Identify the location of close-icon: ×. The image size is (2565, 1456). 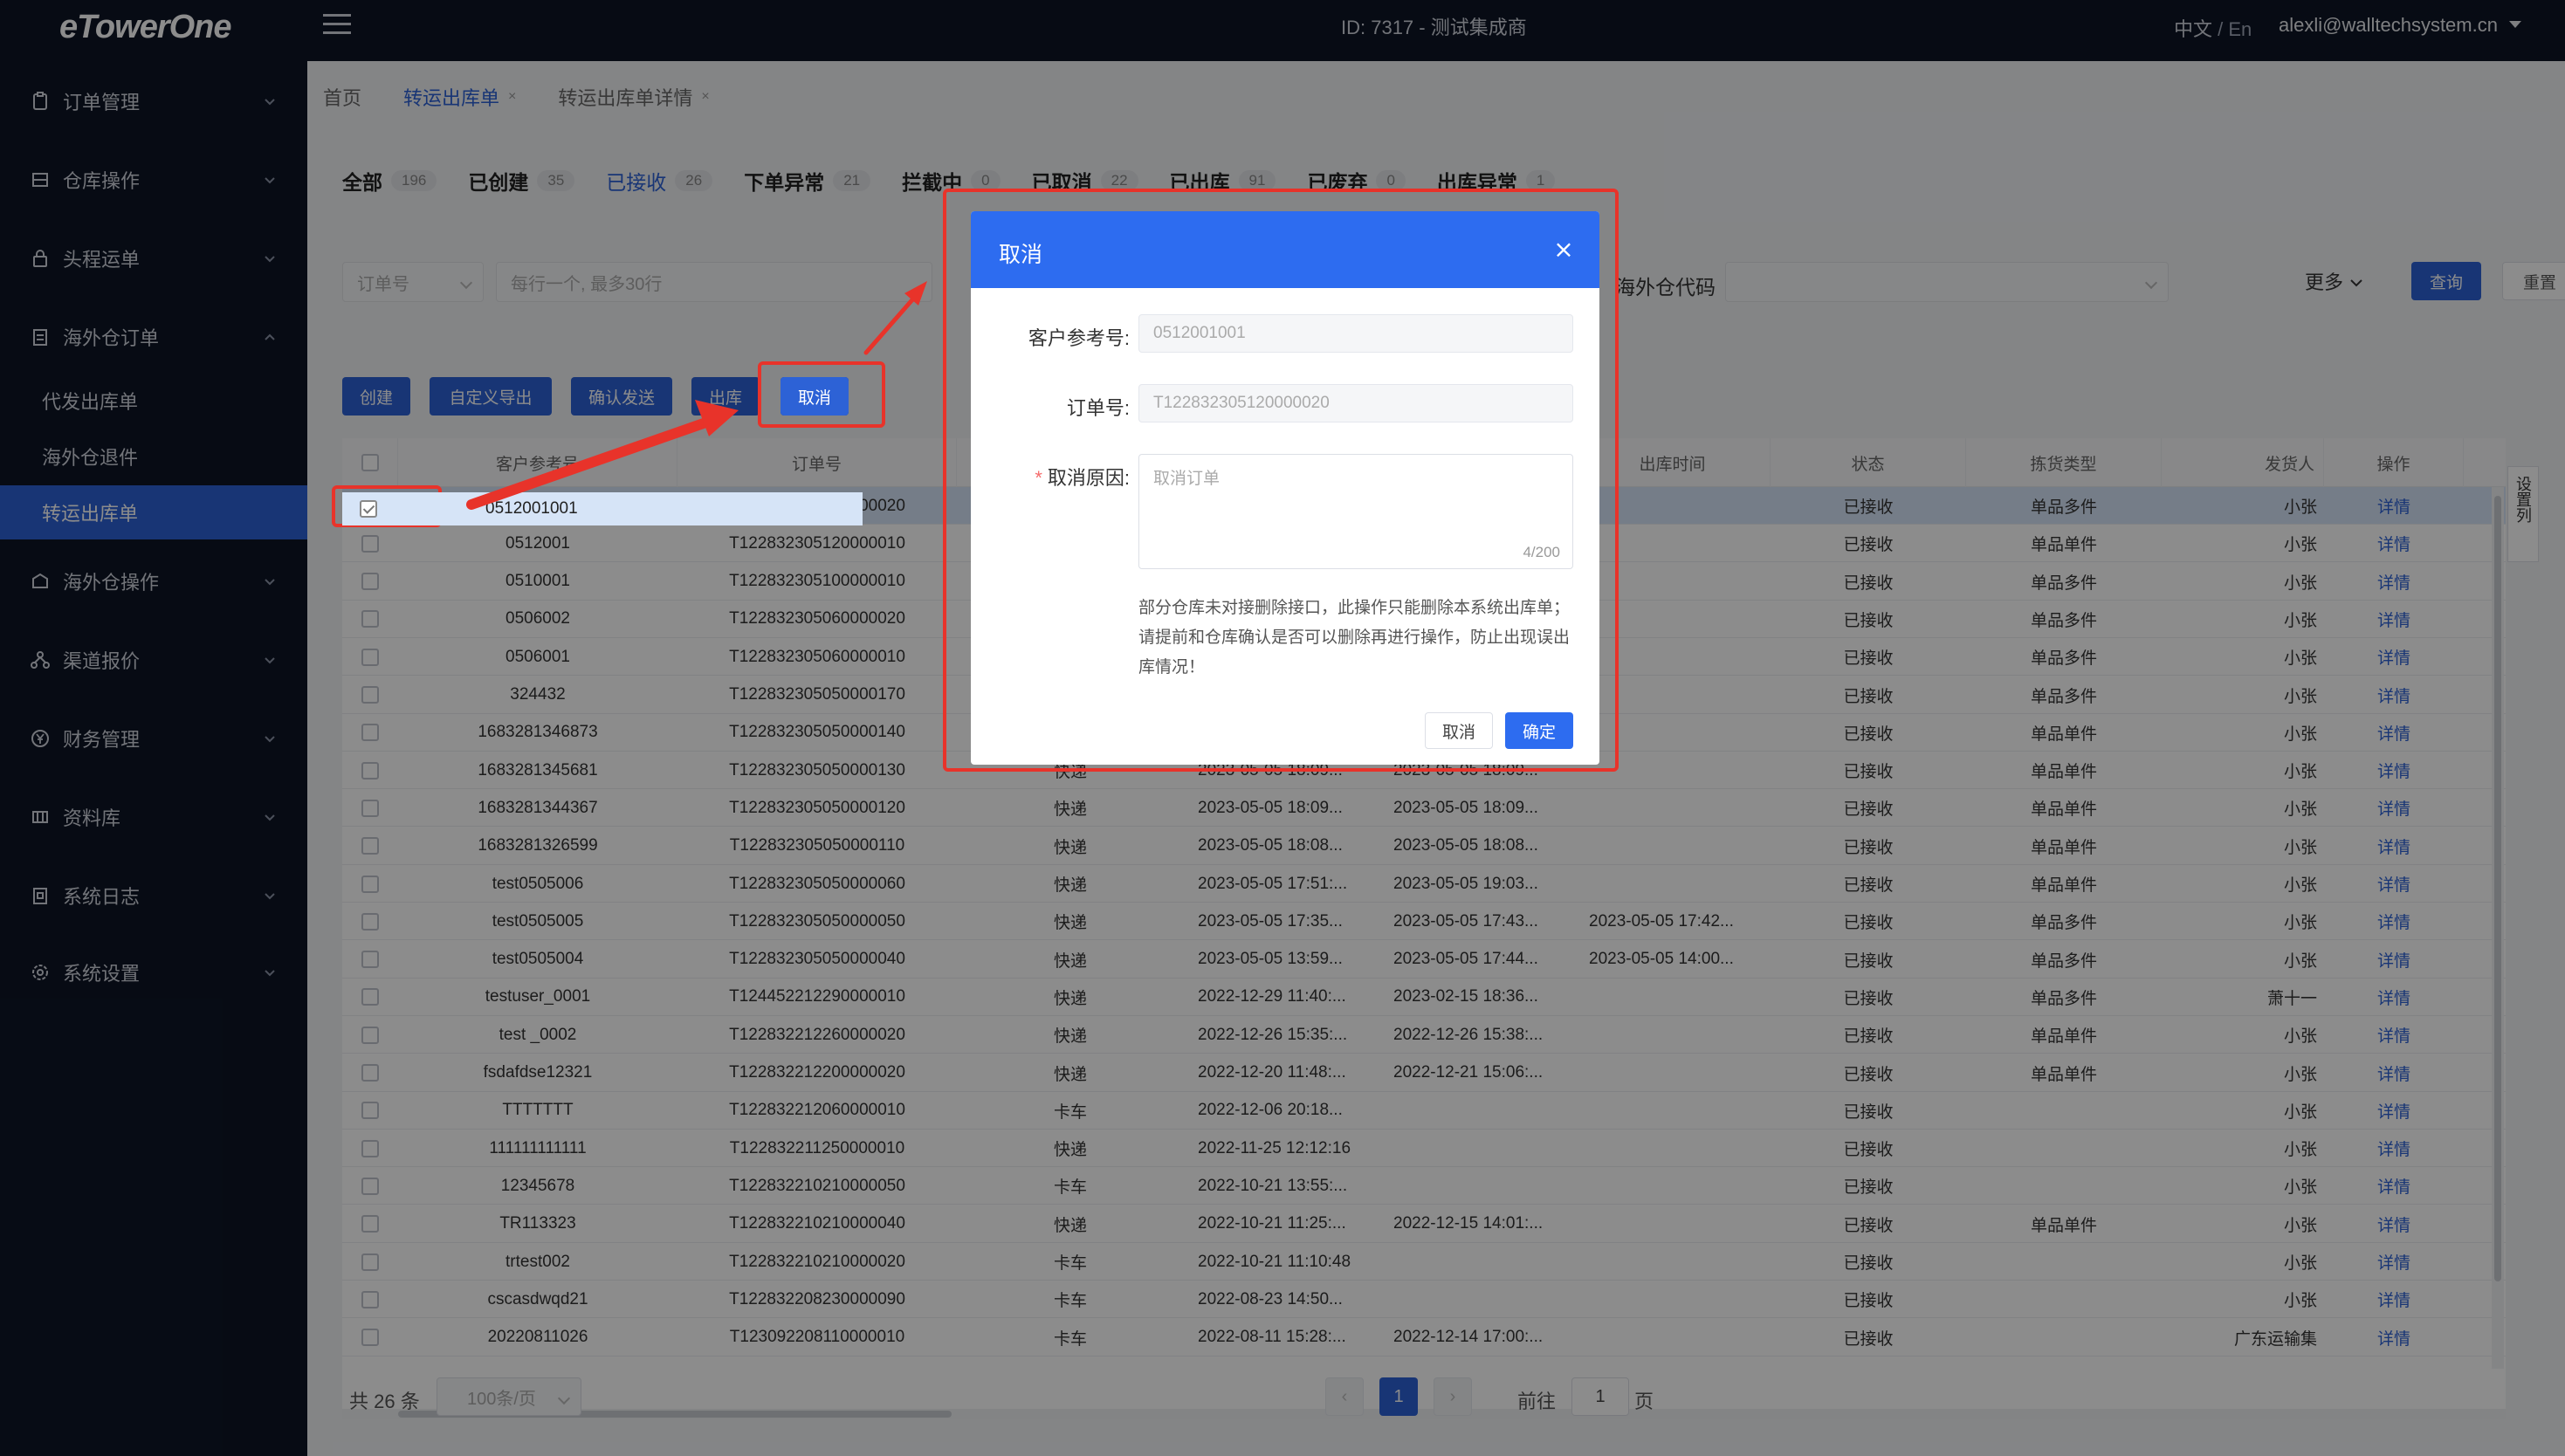
(1564, 249).